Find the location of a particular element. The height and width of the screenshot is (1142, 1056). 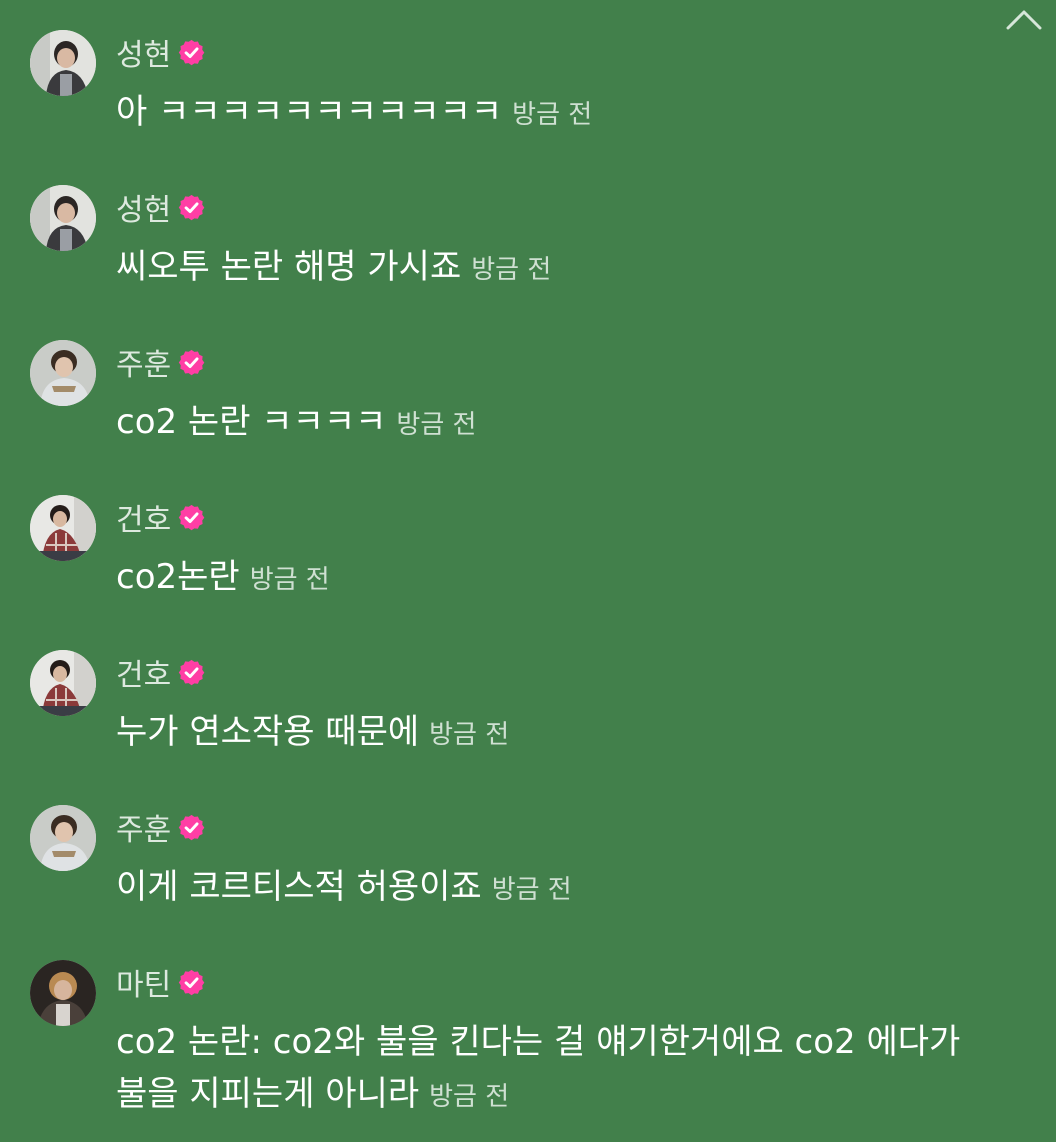

message-text: co2 논란 ㅋㅋㅋㅋ is located at coordinates (251, 422).